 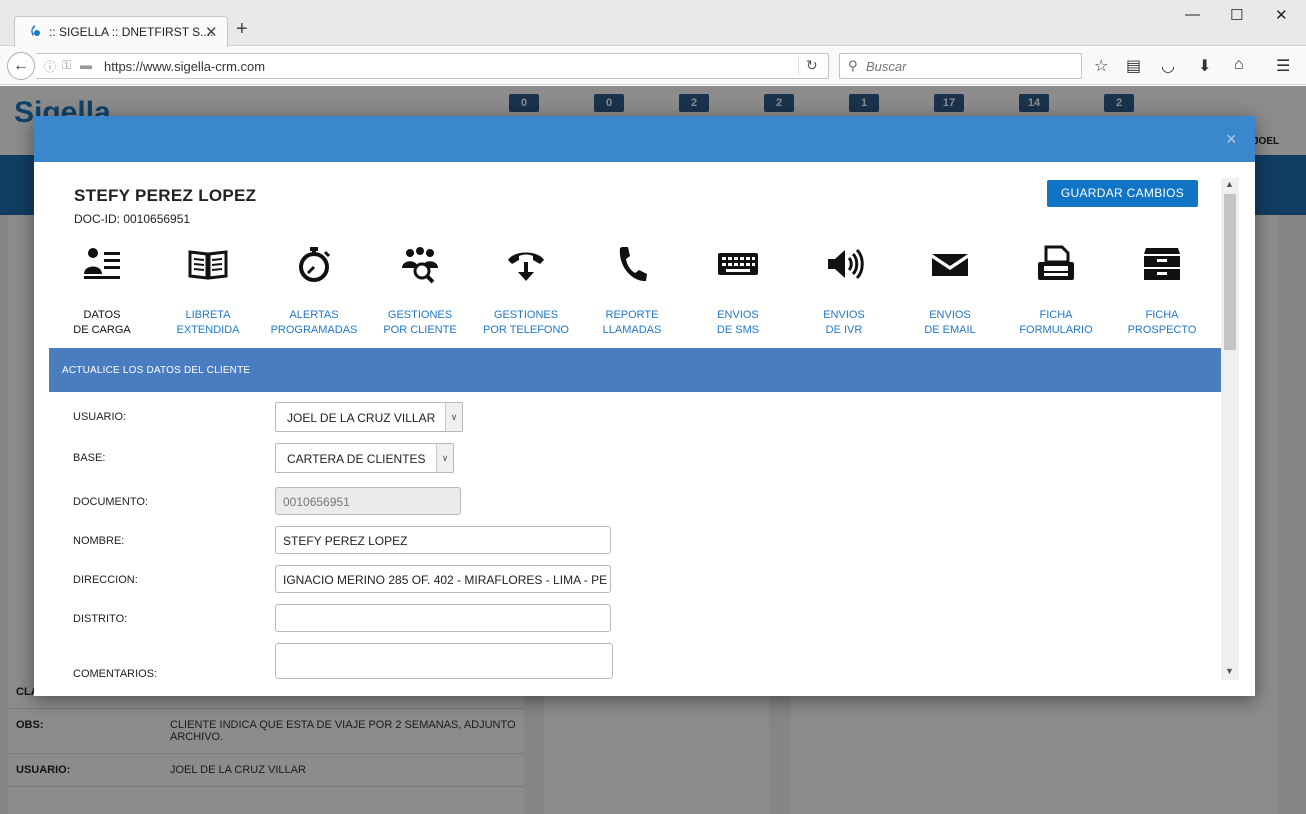 What do you see at coordinates (242, 29) in the screenshot?
I see `new-tab-icon: +` at bounding box center [242, 29].